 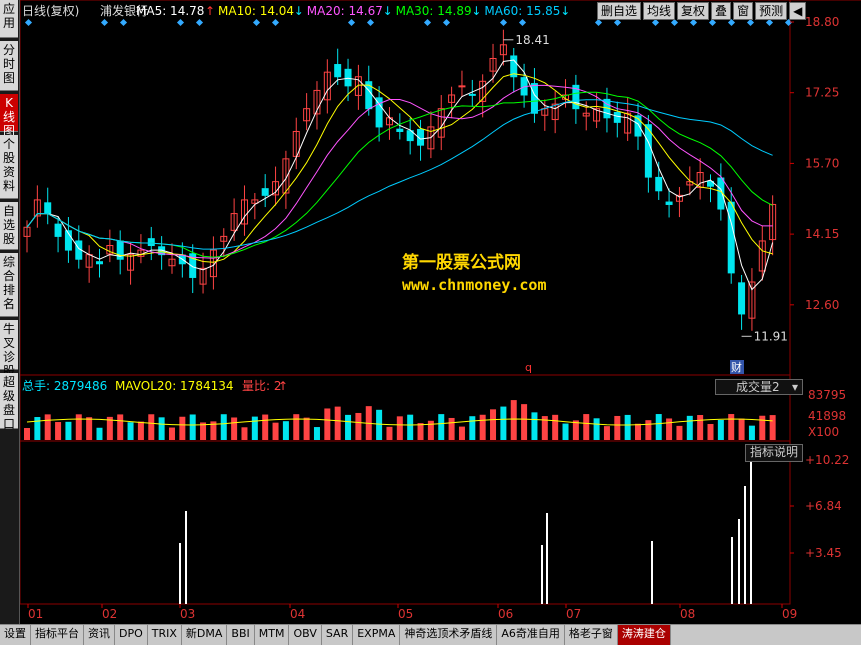 I want to click on sidebar-tab-1: 分时图, so click(x=9, y=66).